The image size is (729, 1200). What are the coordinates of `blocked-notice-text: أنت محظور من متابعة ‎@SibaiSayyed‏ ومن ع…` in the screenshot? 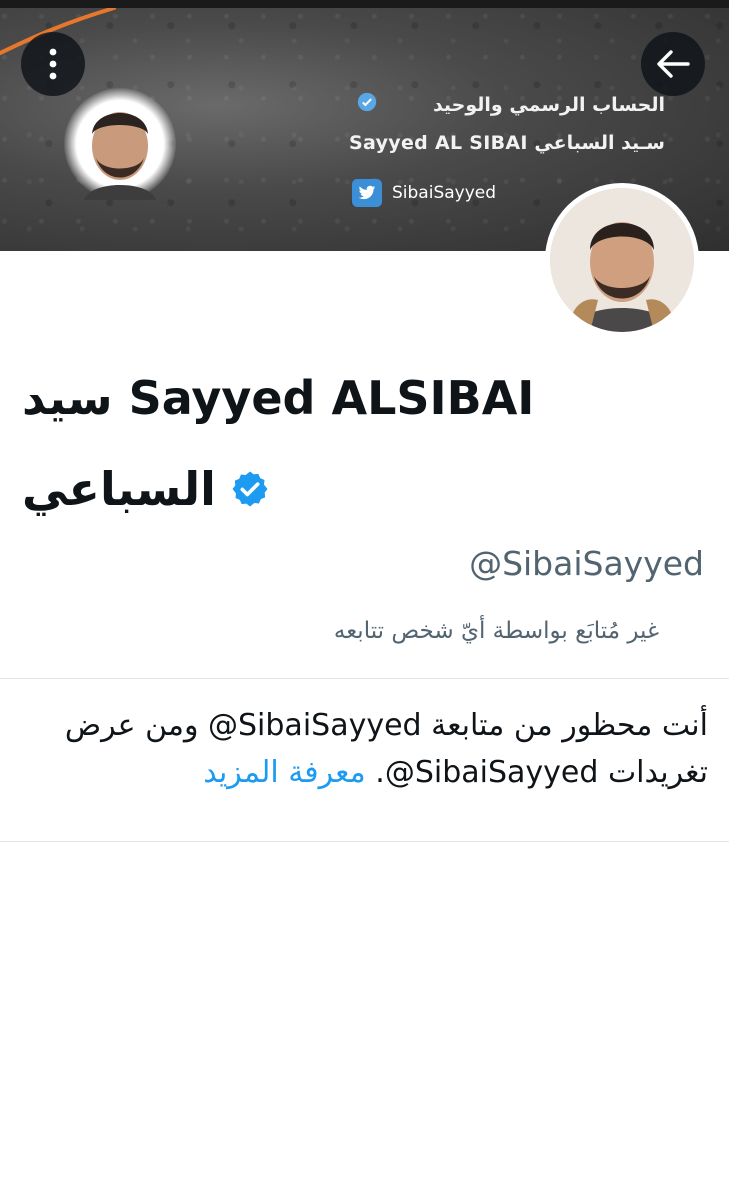 It's located at (386, 749).